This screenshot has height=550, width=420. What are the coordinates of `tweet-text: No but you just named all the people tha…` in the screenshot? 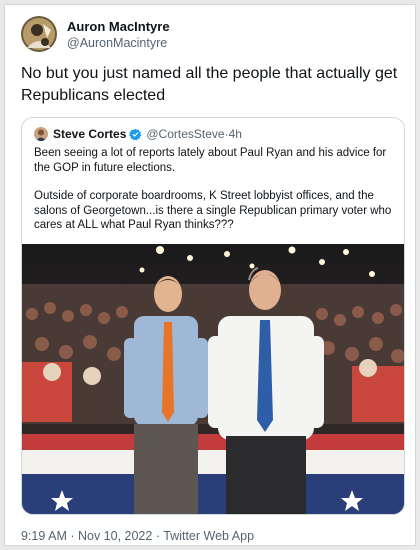 It's located at (209, 84).